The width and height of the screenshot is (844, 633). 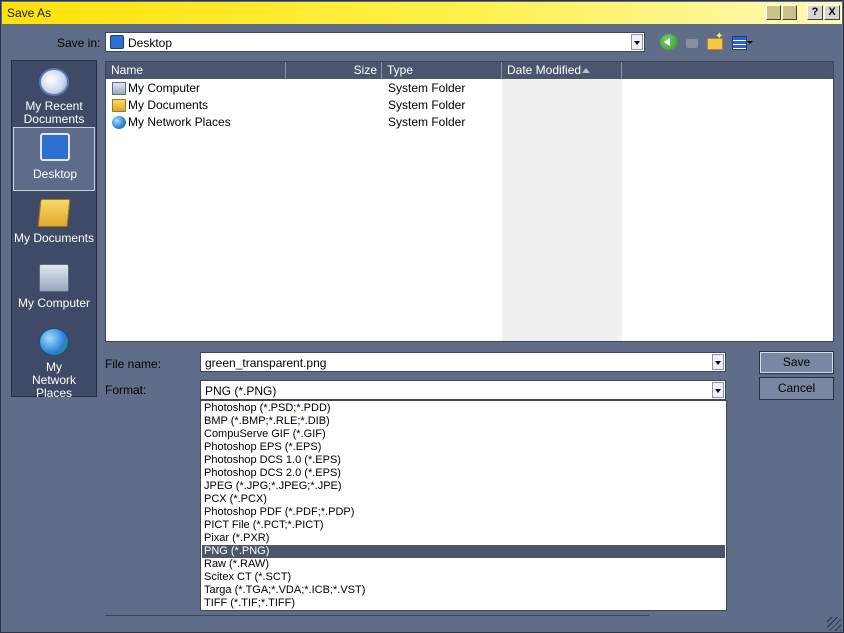 I want to click on format-option: JPEG (*.JPG;*.JPEG;*.JPE), so click(x=463, y=486).